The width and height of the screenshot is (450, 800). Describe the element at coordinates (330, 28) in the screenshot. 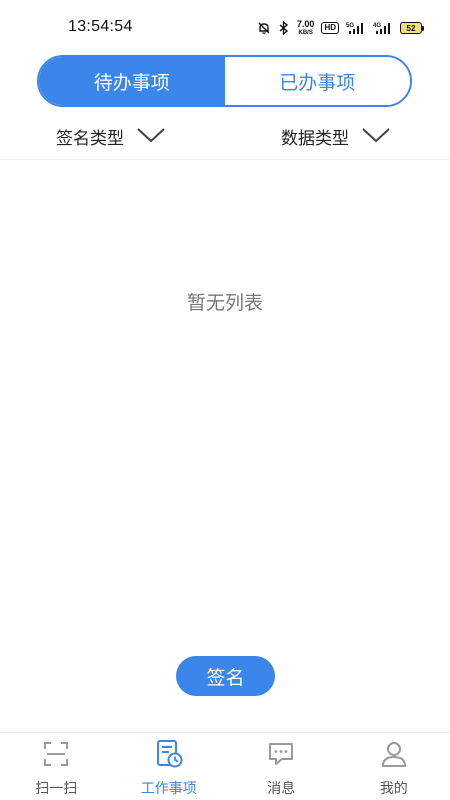

I see `hd-icon: HD` at that location.